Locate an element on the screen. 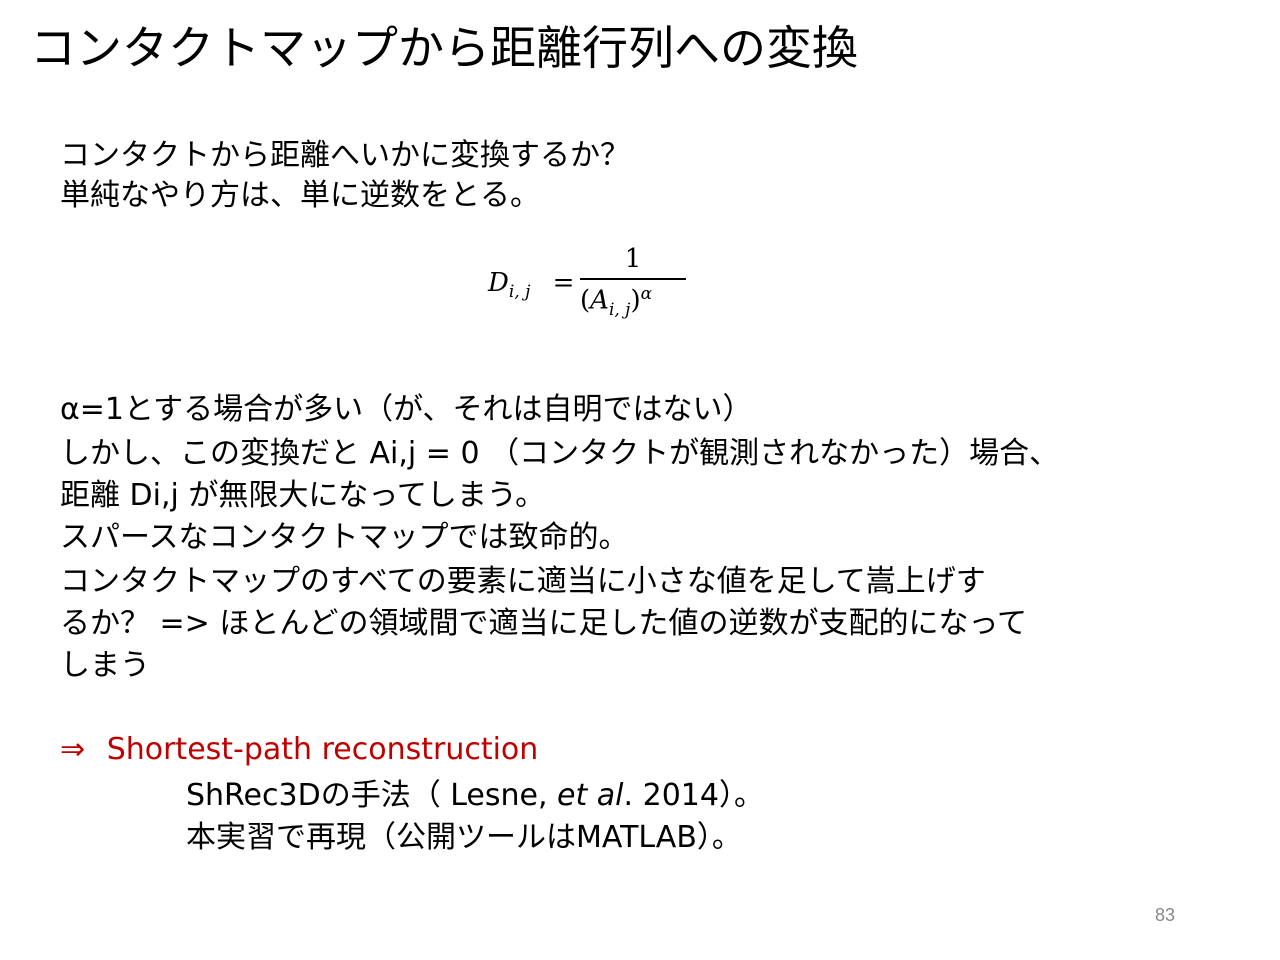 The height and width of the screenshot is (960, 1280). reference-line: ShRec3Dの手法（ Lesne, et al. 2014）。 is located at coordinates (475, 796).